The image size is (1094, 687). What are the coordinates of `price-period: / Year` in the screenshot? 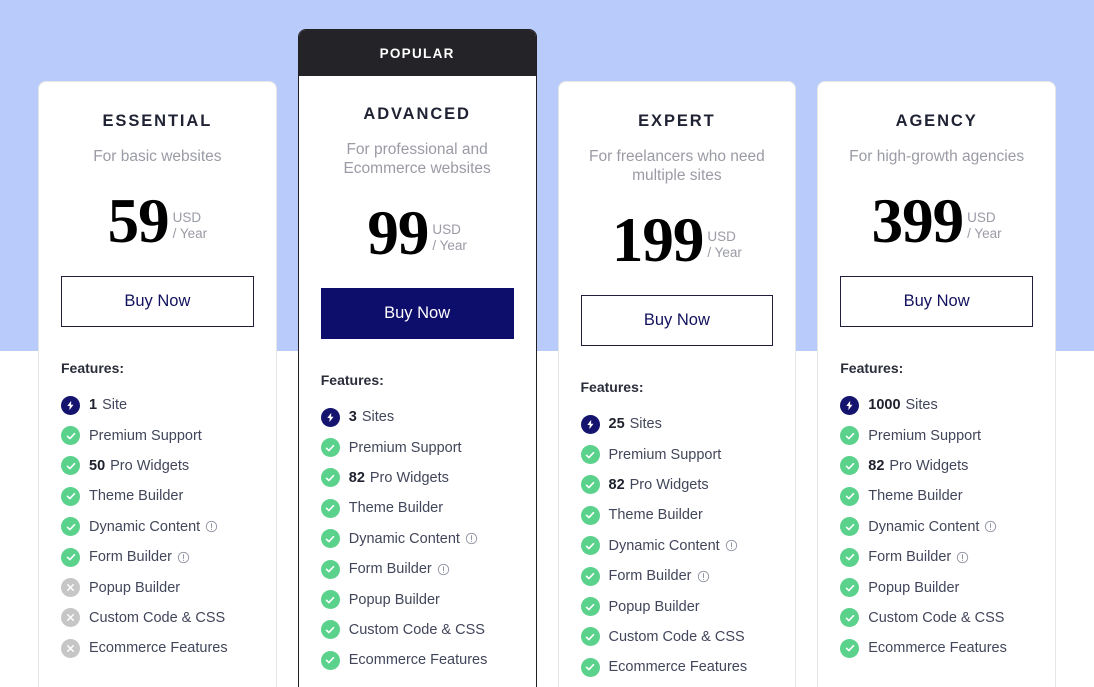 It's located at (449, 245).